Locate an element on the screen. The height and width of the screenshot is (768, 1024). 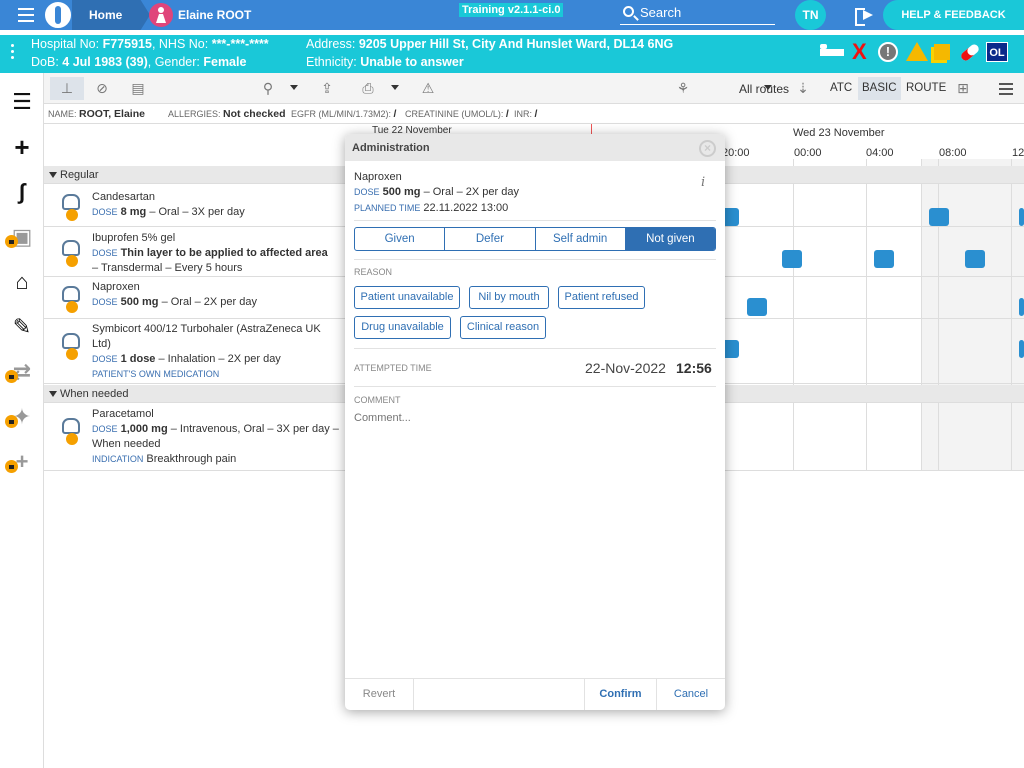
more-options-icon is located at coordinates (13, 53).